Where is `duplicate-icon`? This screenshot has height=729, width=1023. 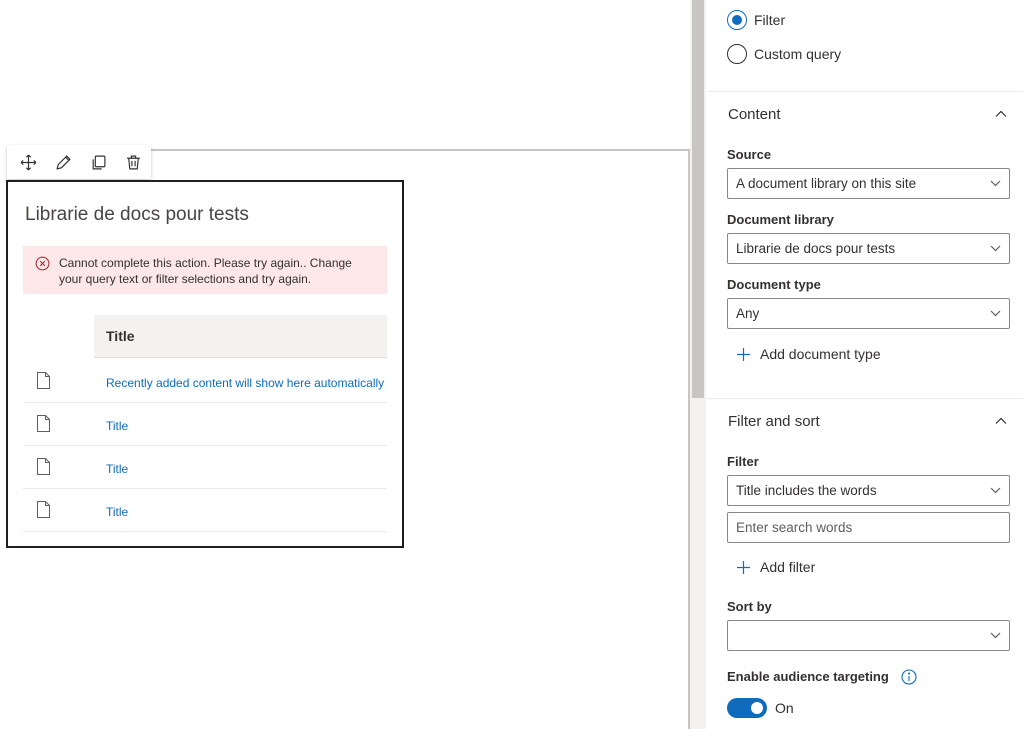
duplicate-icon is located at coordinates (99, 162).